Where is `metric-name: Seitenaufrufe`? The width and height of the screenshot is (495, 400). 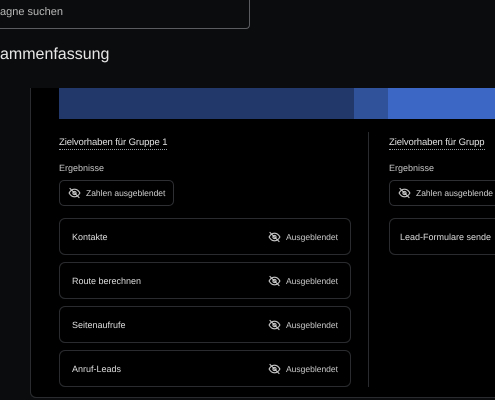 metric-name: Seitenaufrufe is located at coordinates (99, 325).